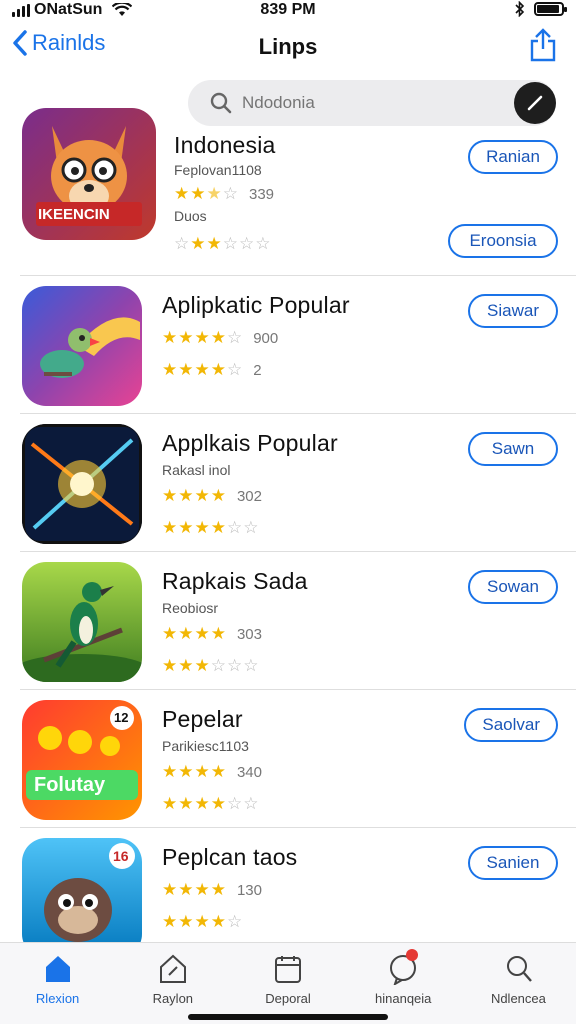 The width and height of the screenshot is (576, 1024). Describe the element at coordinates (190, 216) in the screenshot. I see `app-extra: Duos` at that location.